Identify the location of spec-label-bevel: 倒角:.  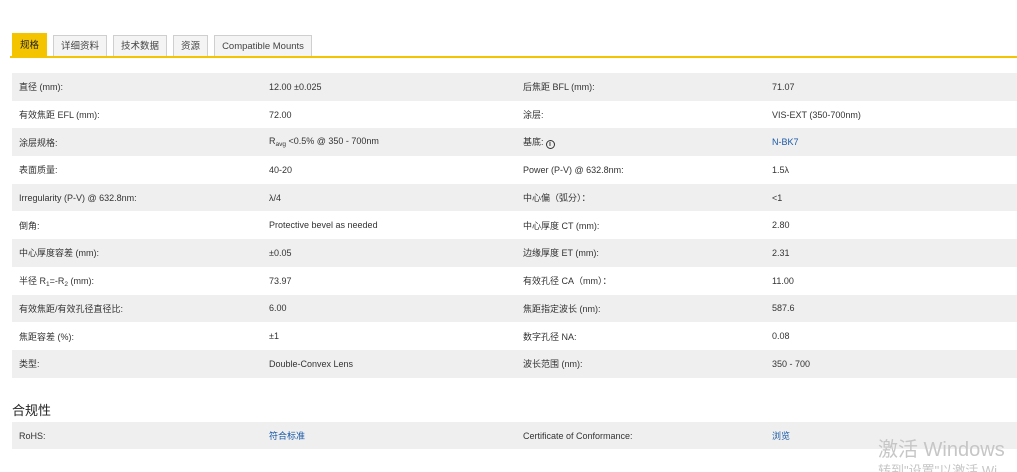
(29, 225).